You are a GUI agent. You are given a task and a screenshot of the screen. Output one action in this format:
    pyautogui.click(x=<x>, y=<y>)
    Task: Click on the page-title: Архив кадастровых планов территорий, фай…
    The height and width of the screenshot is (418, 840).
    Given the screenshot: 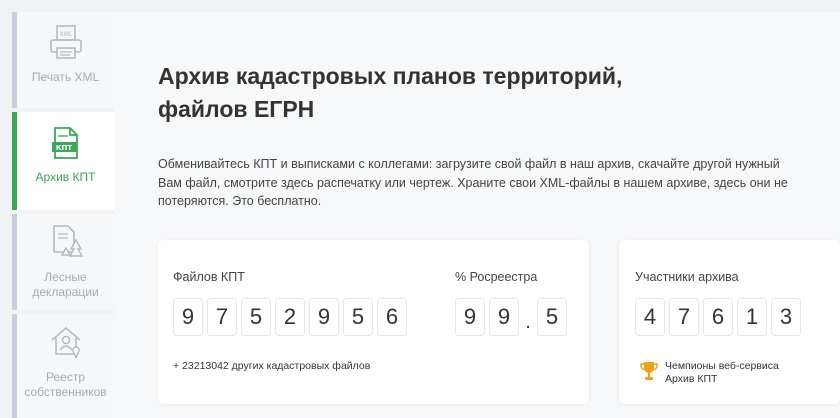 What is the action you would take?
    pyautogui.click(x=438, y=93)
    